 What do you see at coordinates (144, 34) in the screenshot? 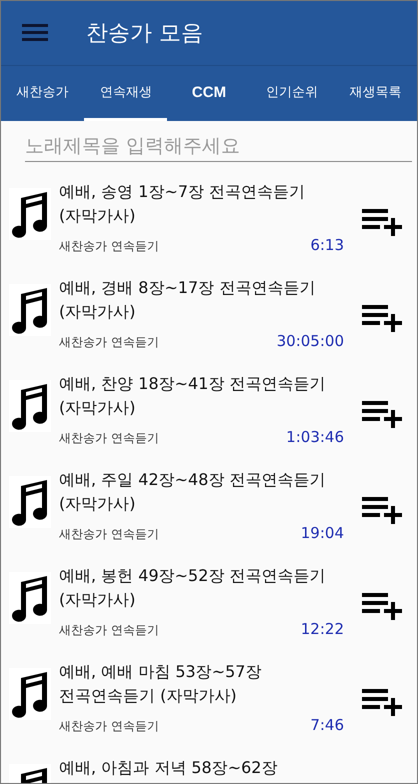
I see `app-title: 찬송가 모음` at bounding box center [144, 34].